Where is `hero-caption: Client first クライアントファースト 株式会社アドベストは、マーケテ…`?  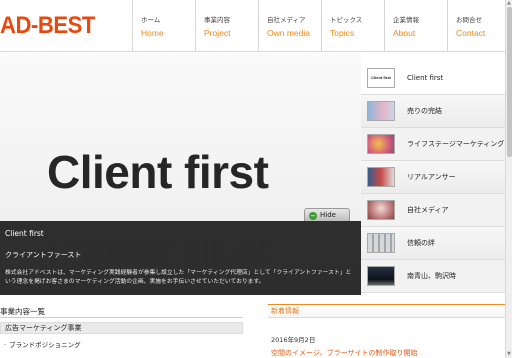
hero-caption: Client first クライアントファースト 株式会社アドベストは、マーケテ… is located at coordinates (180, 258).